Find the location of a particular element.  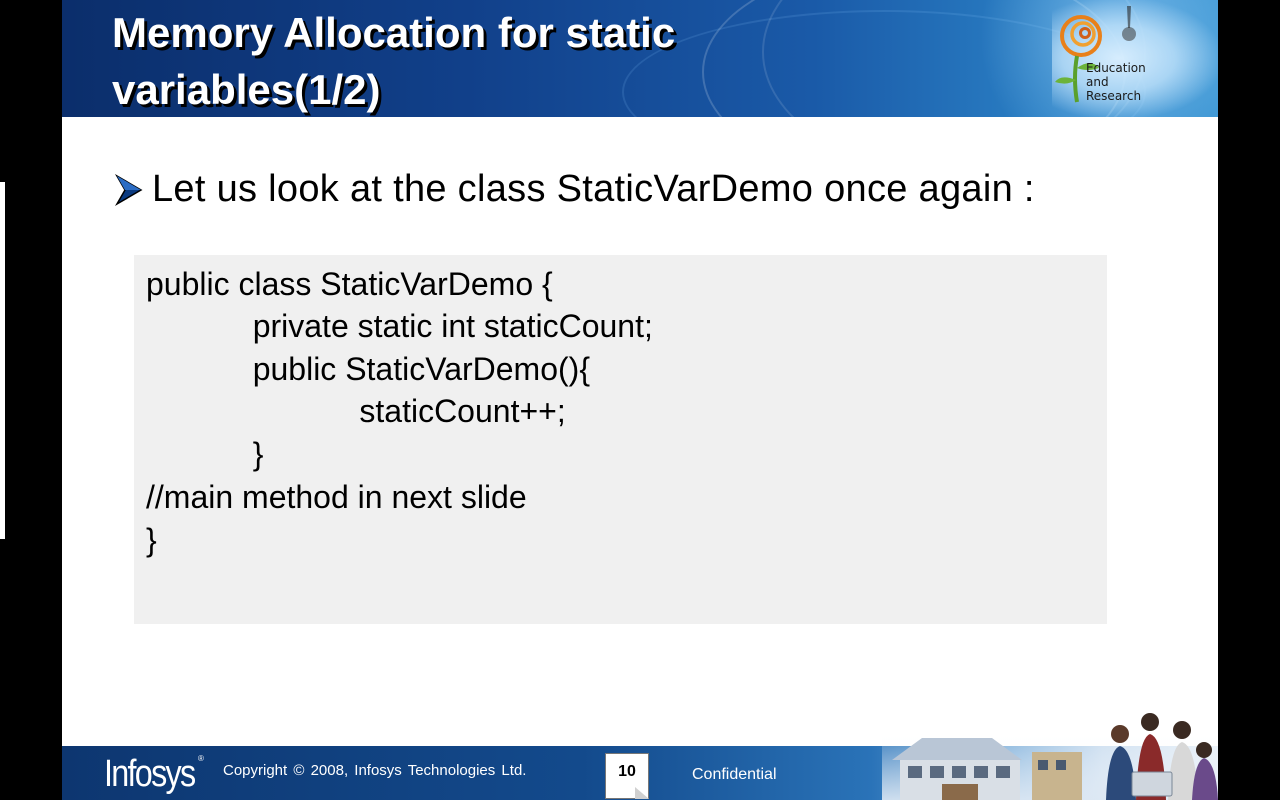

bullet-arrow-icon is located at coordinates (128, 189).